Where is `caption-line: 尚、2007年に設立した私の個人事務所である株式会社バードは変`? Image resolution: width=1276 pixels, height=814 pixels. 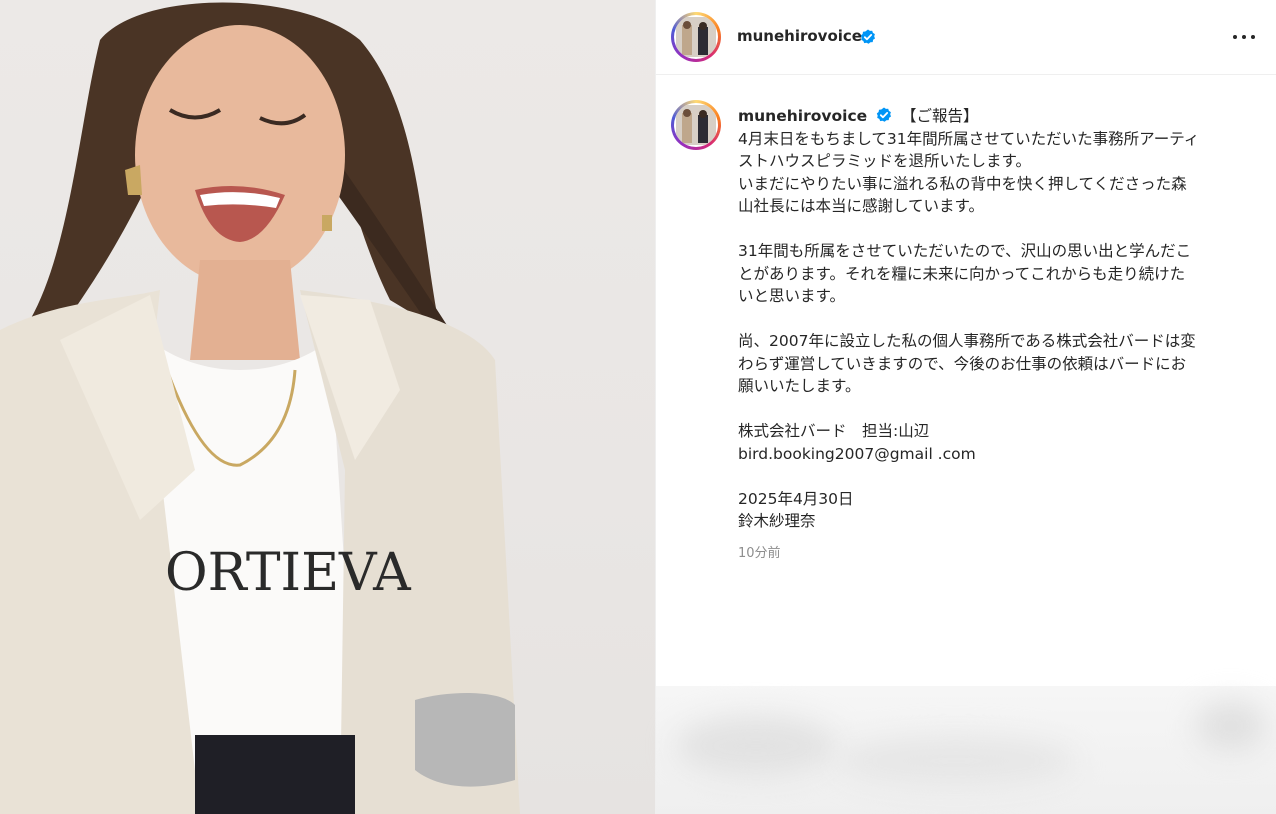 caption-line: 尚、2007年に設立した私の個人事務所である株式会社バードは変 is located at coordinates (967, 341).